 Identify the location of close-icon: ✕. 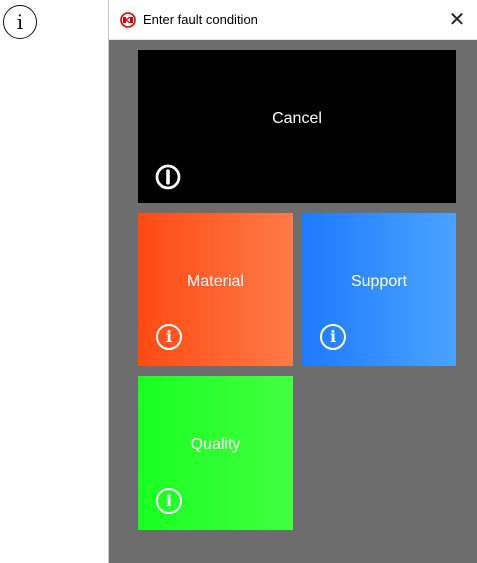
(457, 20).